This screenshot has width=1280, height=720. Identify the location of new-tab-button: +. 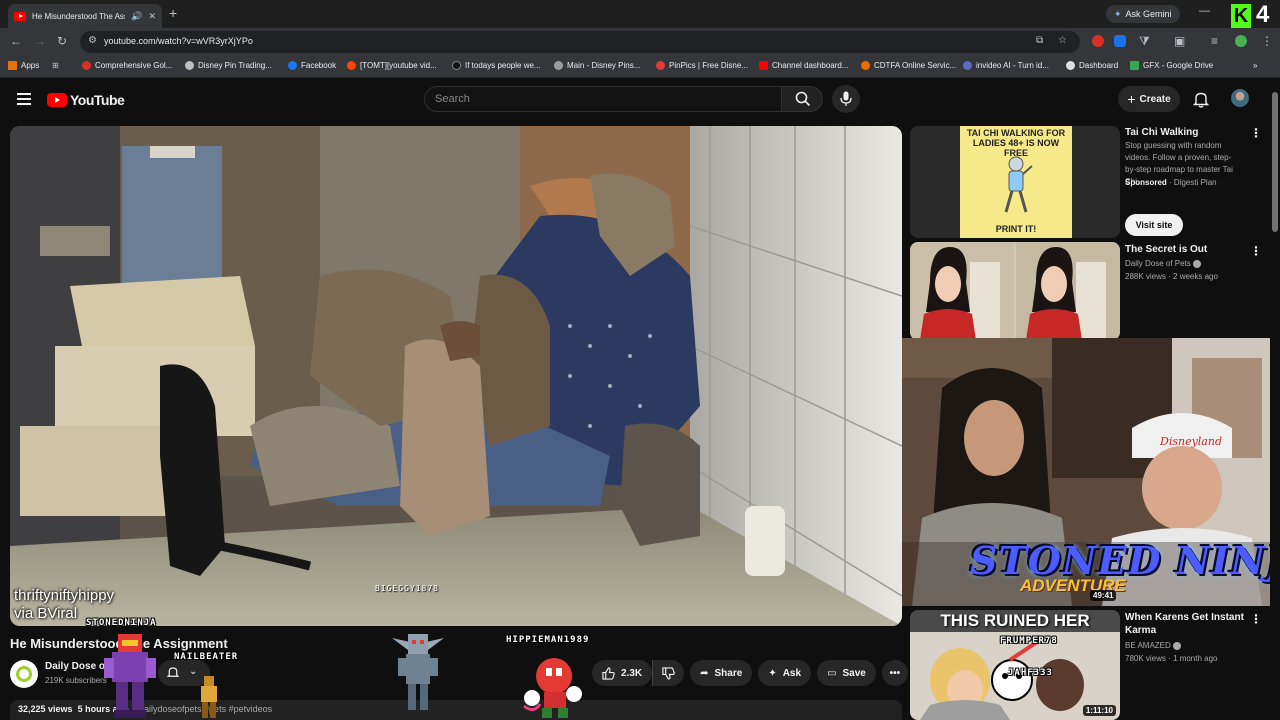
(173, 13).